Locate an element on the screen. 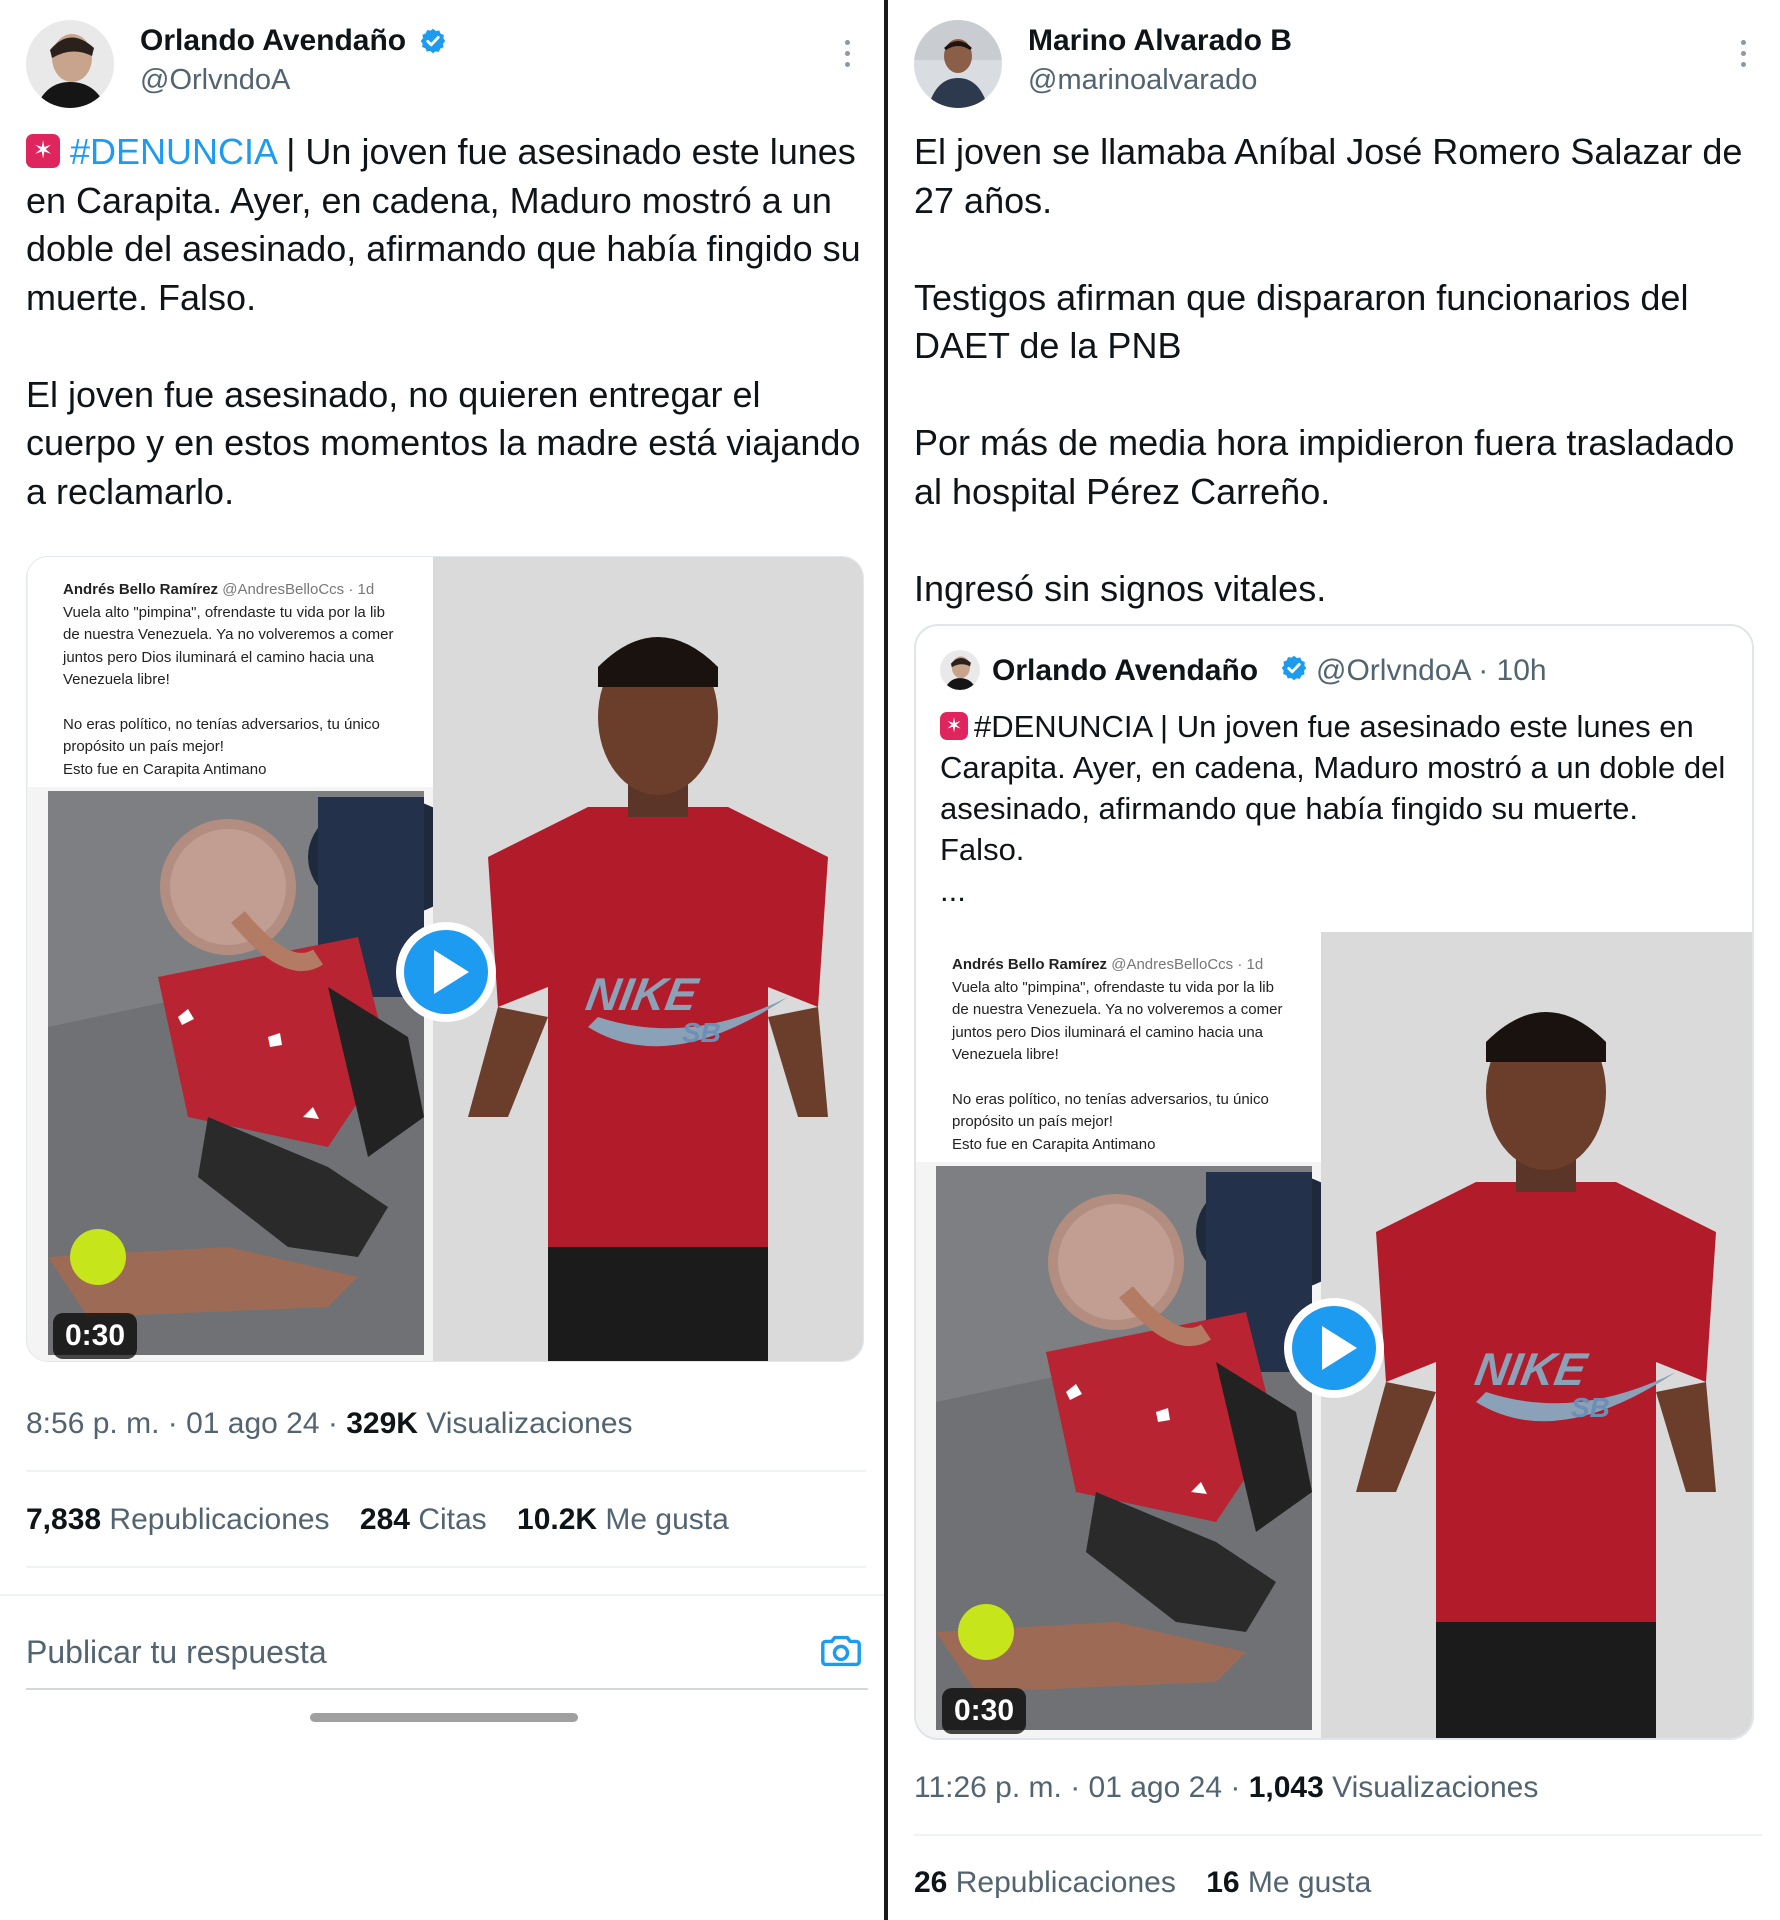 This screenshot has width=1780, height=1920. tweet-time: 11:26 p. m. is located at coordinates (988, 1787).